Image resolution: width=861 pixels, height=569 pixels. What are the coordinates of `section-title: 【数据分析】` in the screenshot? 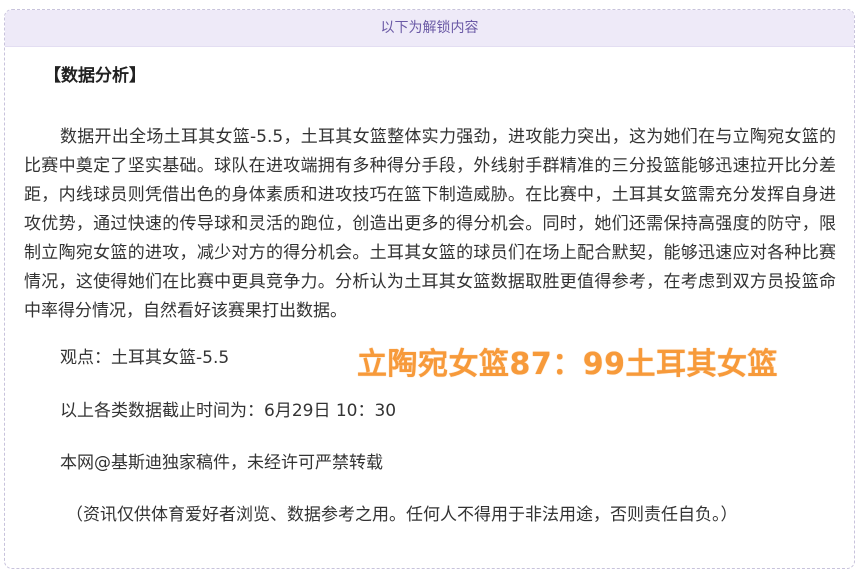 It's located at (95, 76).